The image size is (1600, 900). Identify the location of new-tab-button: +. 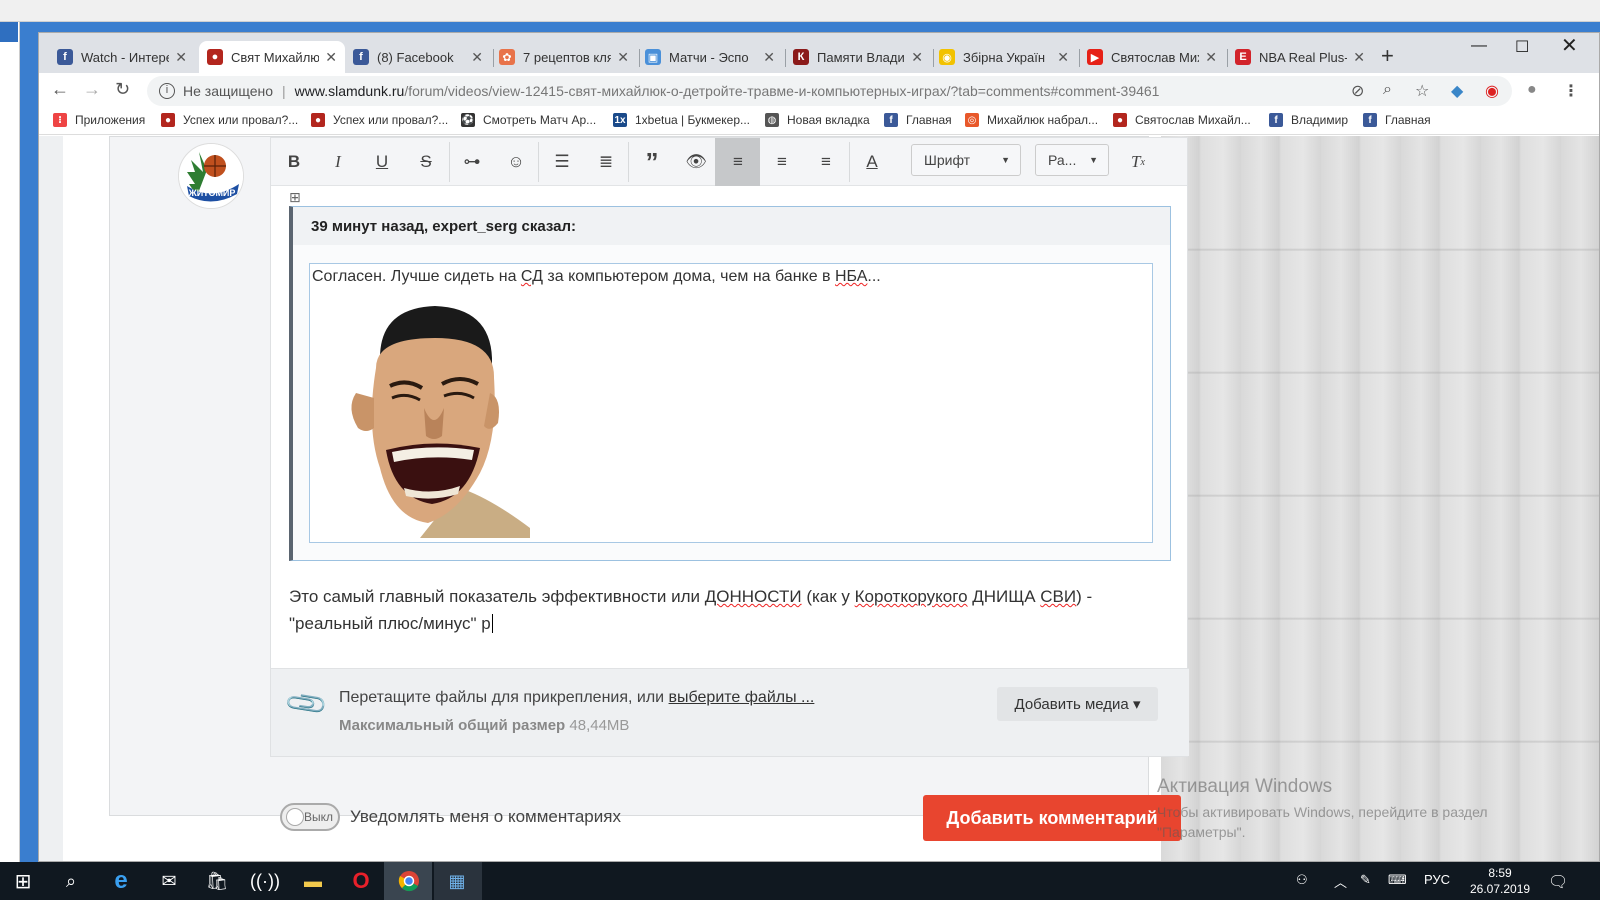
(1387, 56).